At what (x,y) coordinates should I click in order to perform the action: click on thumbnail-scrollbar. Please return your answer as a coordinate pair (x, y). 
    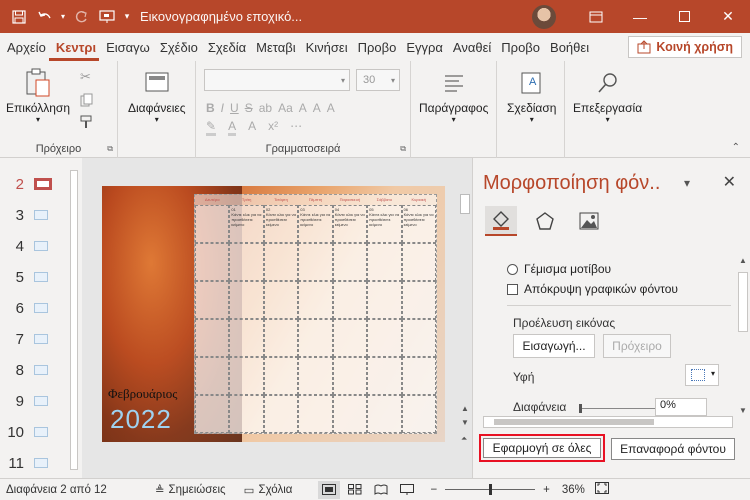
    Looking at the image, I should click on (74, 323).